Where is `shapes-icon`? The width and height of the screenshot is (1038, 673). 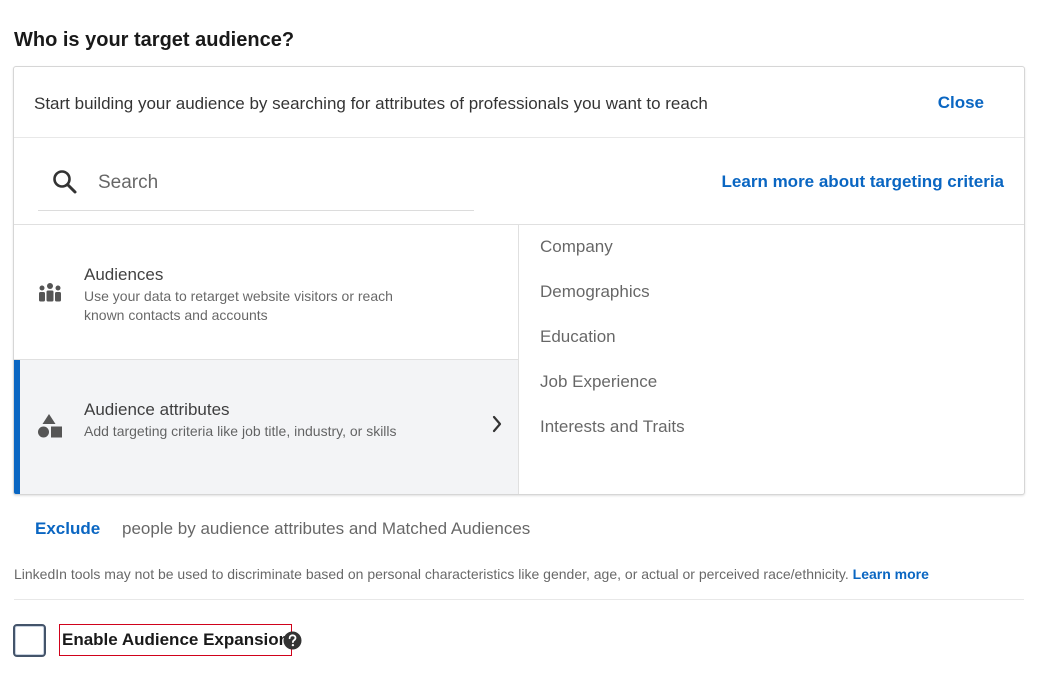 shapes-icon is located at coordinates (50, 426).